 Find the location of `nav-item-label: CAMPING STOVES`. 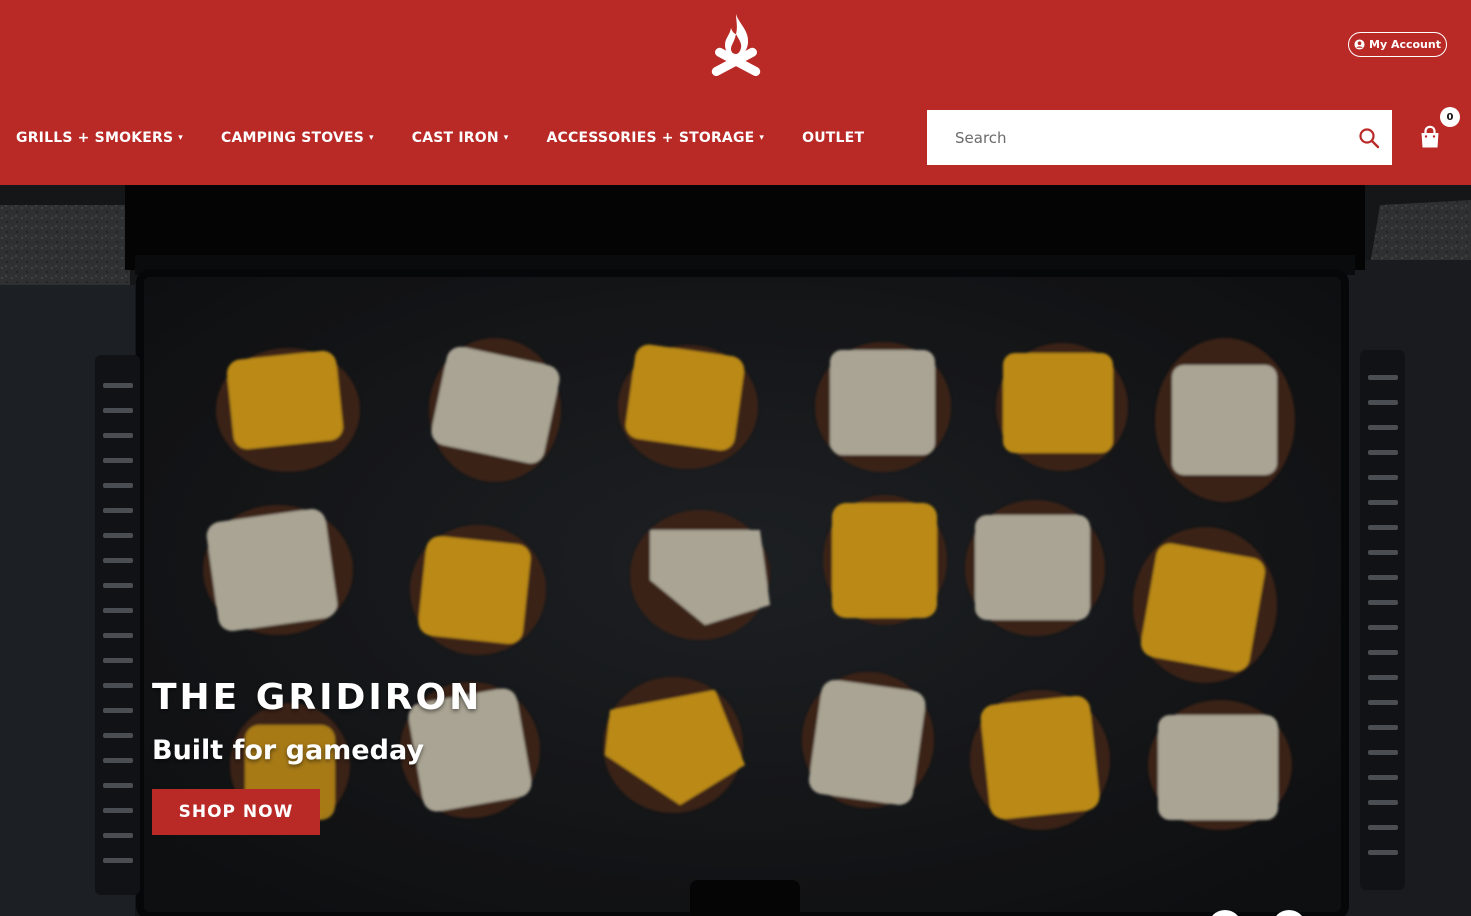

nav-item-label: CAMPING STOVES is located at coordinates (293, 138).